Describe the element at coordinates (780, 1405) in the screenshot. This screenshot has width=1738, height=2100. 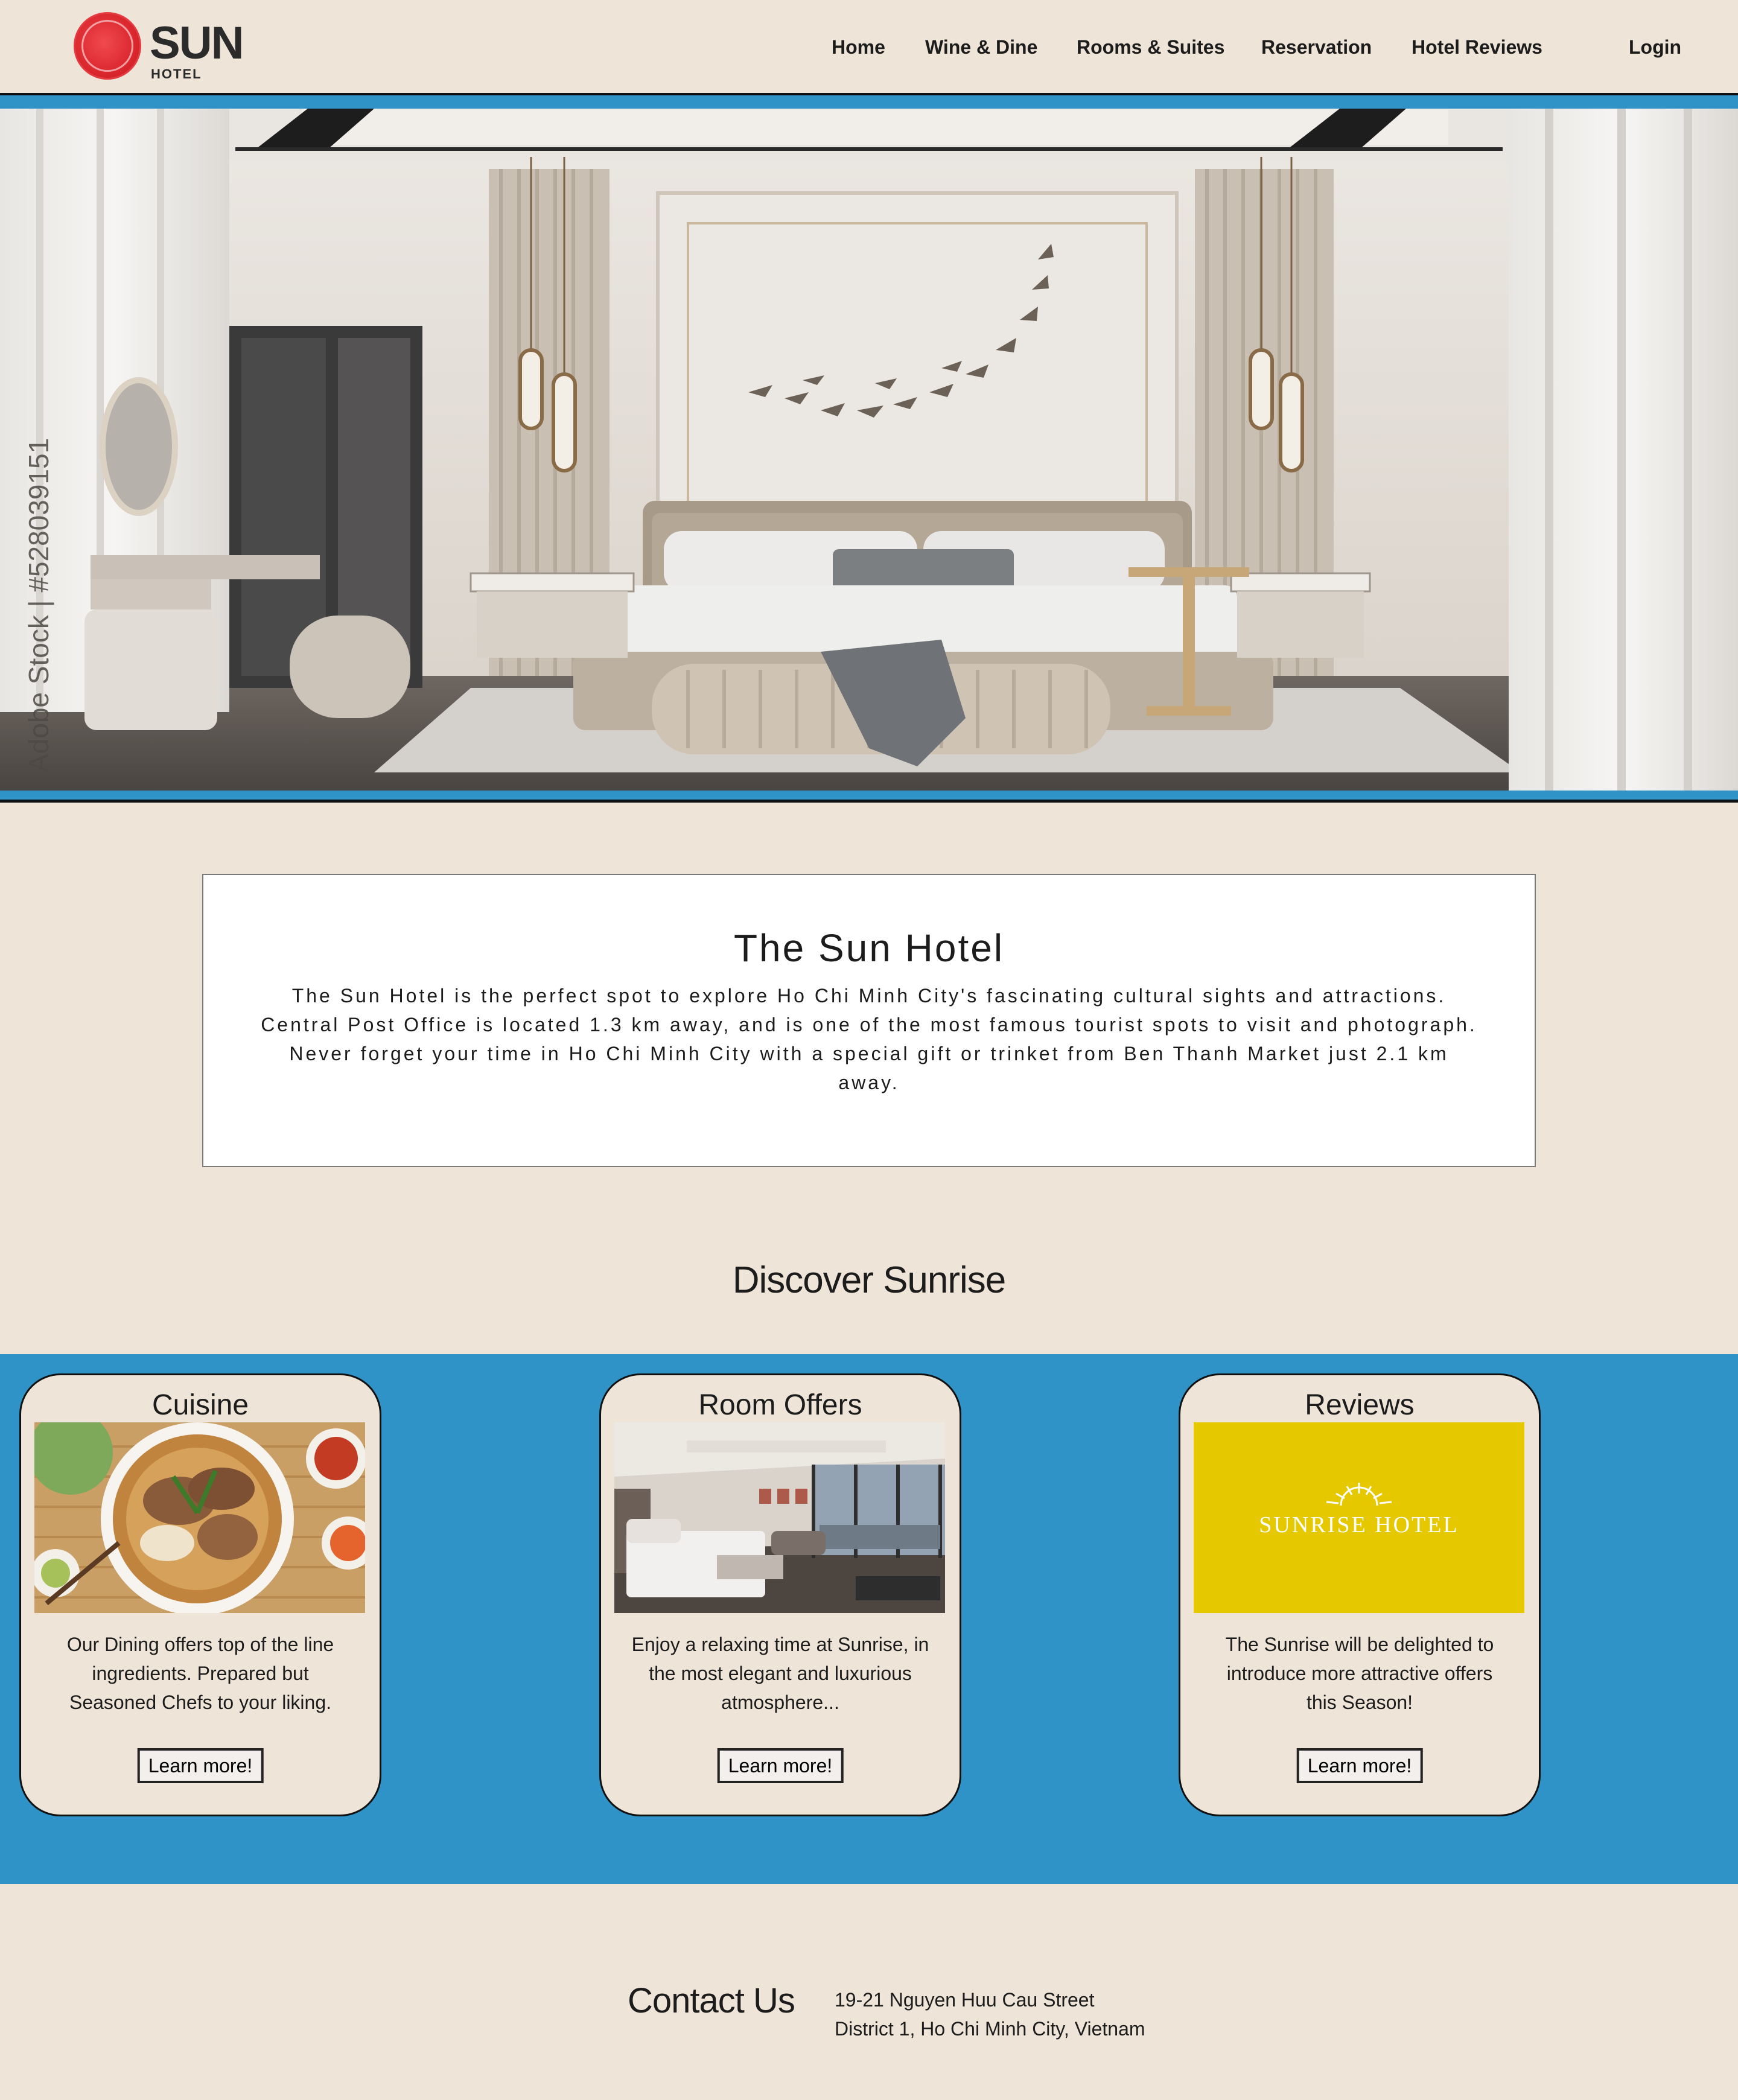
I see `card-title: Room Offers` at that location.